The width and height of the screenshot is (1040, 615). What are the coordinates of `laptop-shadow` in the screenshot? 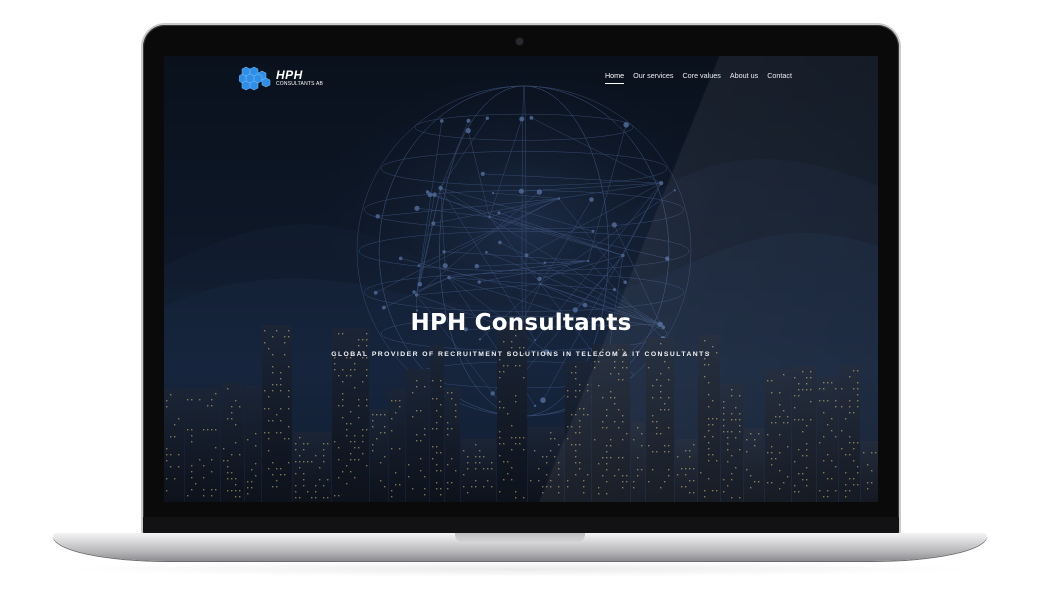 It's located at (520, 569).